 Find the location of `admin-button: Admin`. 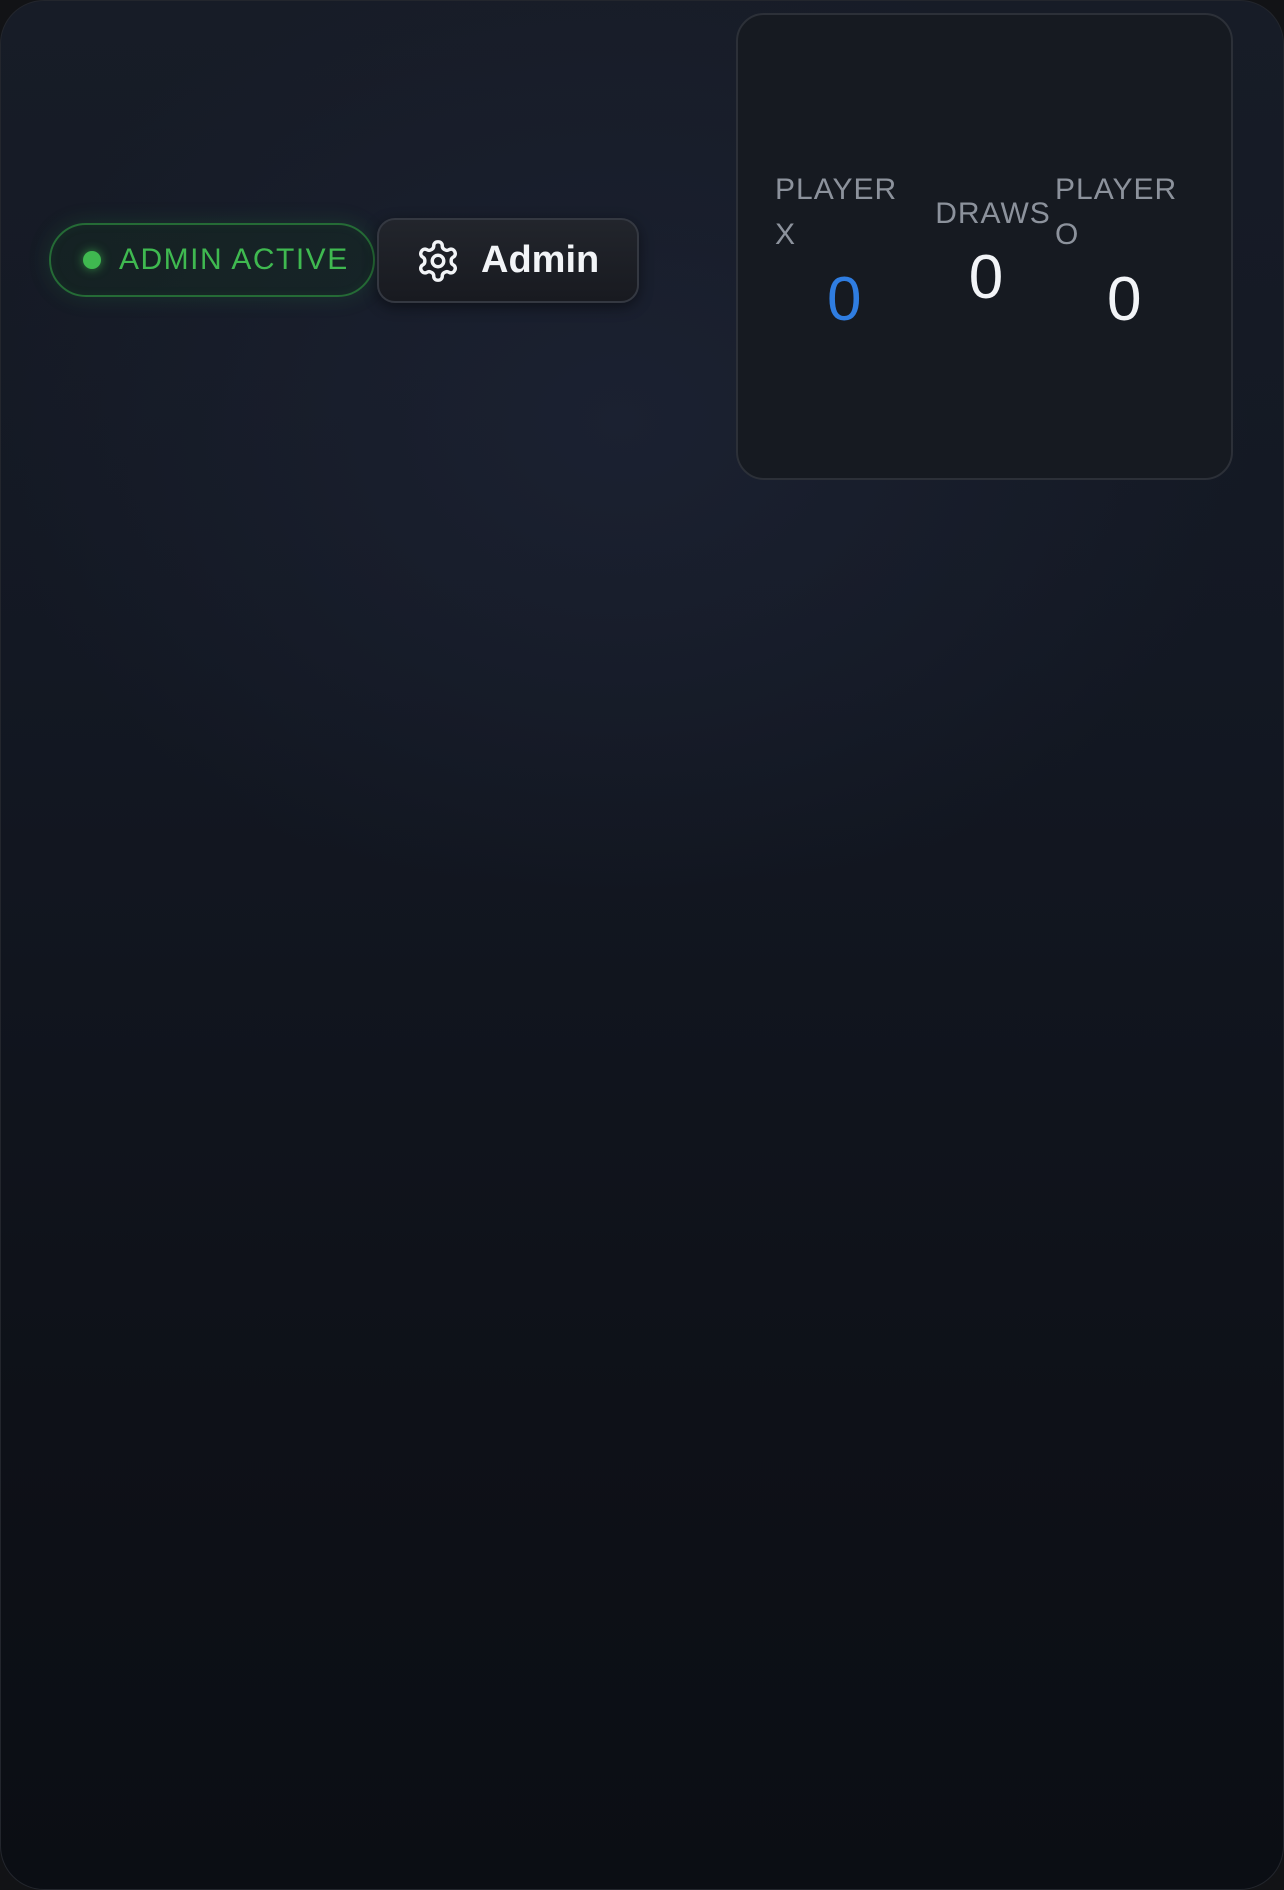

admin-button: Admin is located at coordinates (508, 260).